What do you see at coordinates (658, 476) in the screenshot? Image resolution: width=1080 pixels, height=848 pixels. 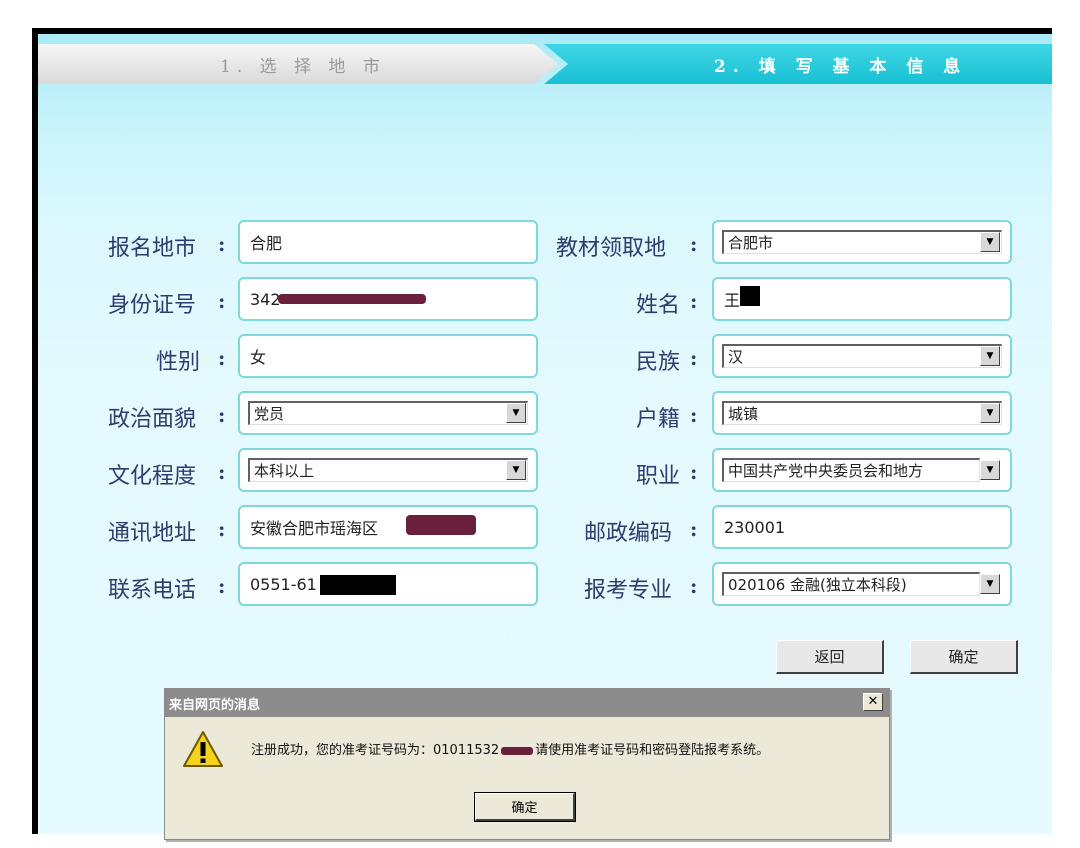 I see `occupation-label: 职业` at bounding box center [658, 476].